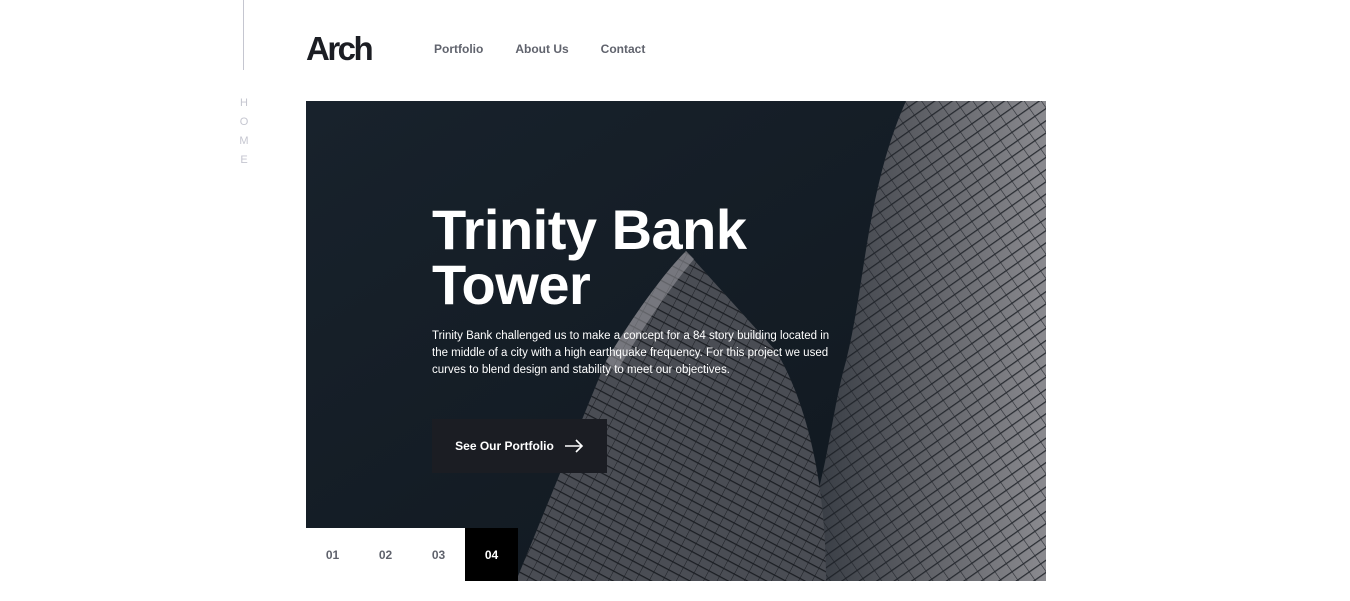 The image size is (1350, 601). What do you see at coordinates (385, 554) in the screenshot?
I see `pager-button-02: 02` at bounding box center [385, 554].